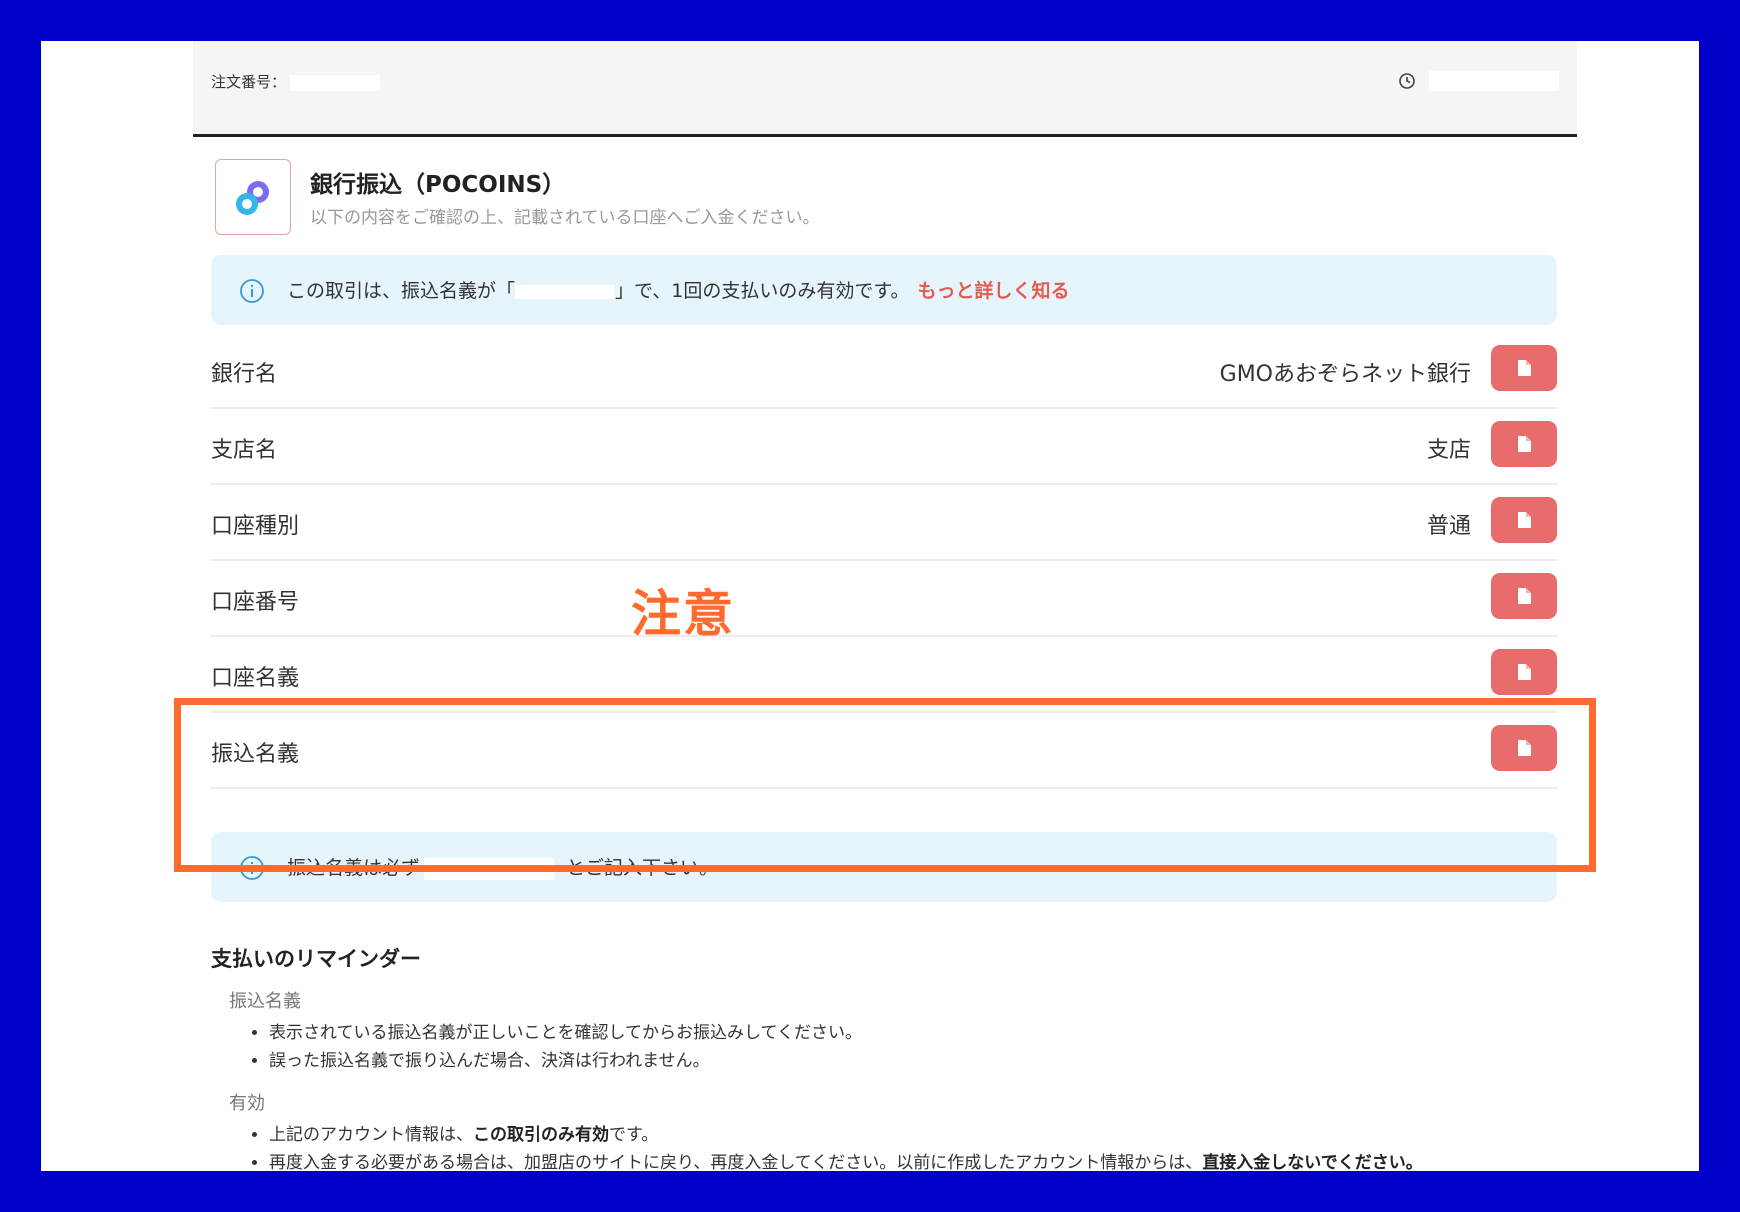  Describe the element at coordinates (401, 291) in the screenshot. I see `notice-text-before: この取引は、振込名義が「` at that location.